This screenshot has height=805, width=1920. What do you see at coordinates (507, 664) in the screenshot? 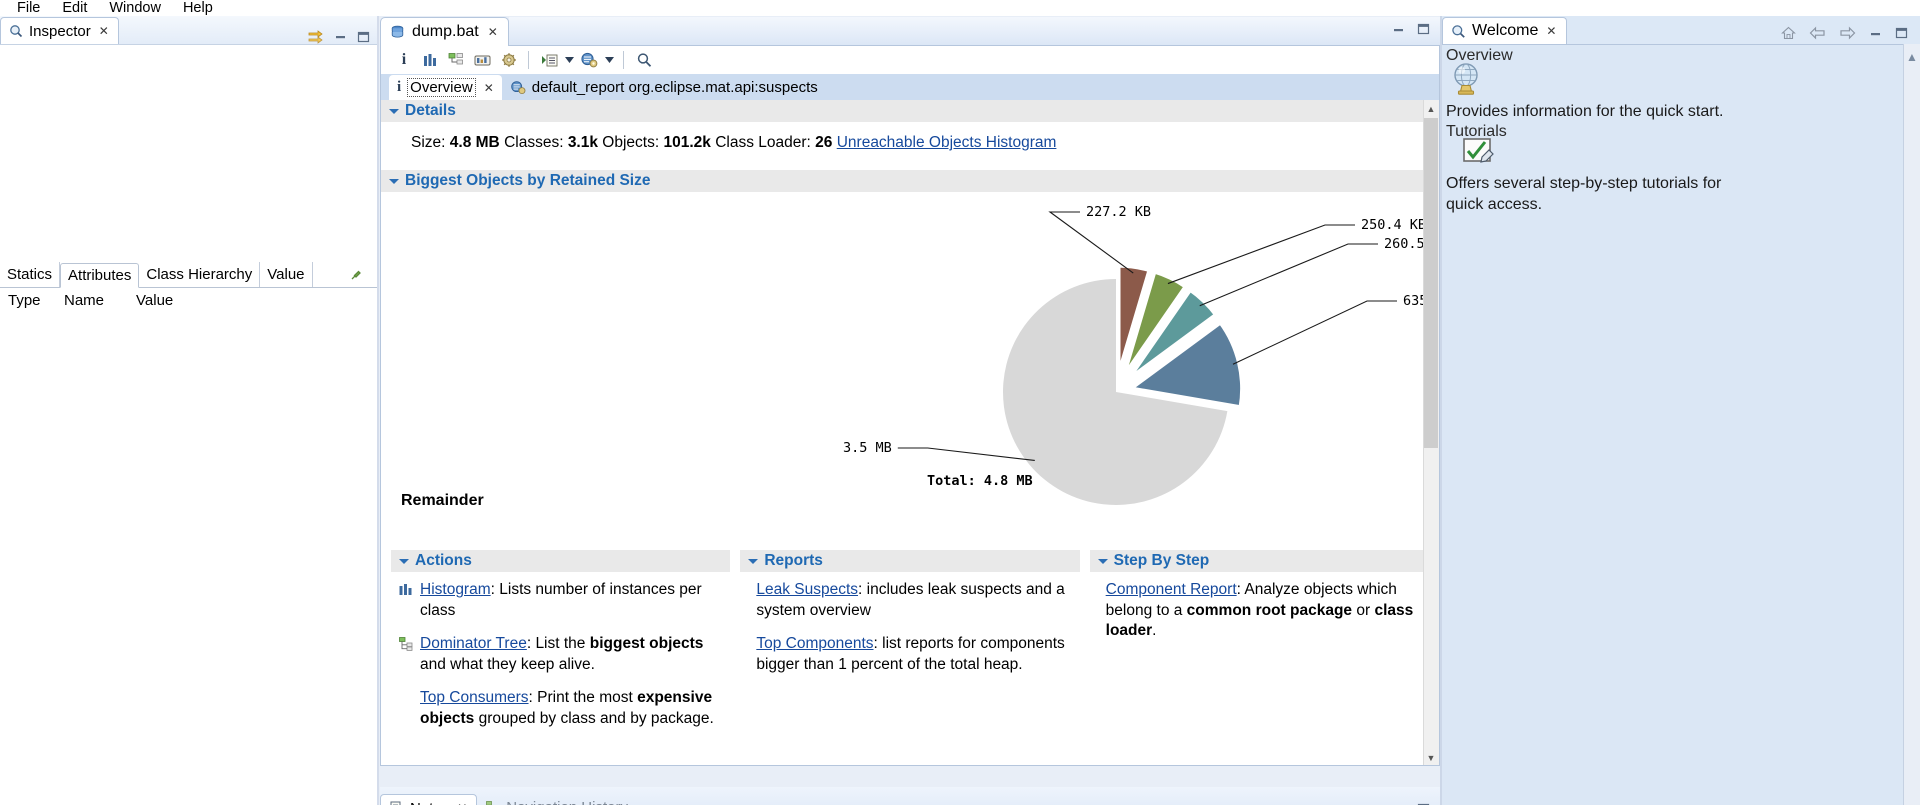
I see `dominator-desc-2: and what they keep alive.` at bounding box center [507, 664].